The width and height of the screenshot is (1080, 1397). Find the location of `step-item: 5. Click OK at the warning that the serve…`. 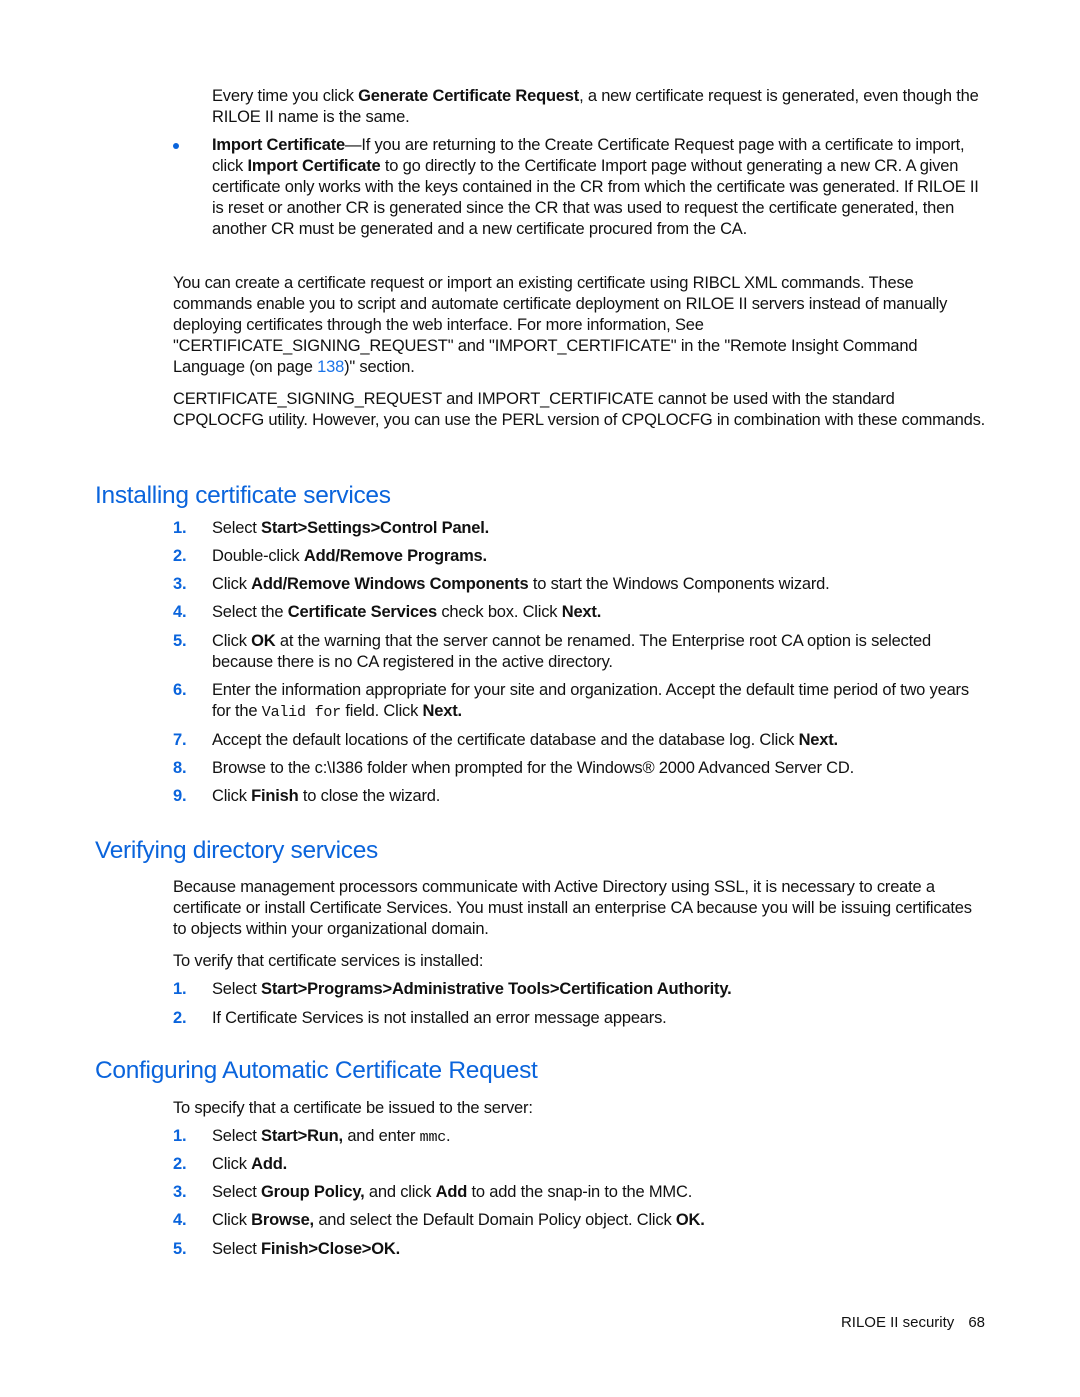

step-item: 5. Click OK at the warning that the serve… is located at coordinates (580, 652).